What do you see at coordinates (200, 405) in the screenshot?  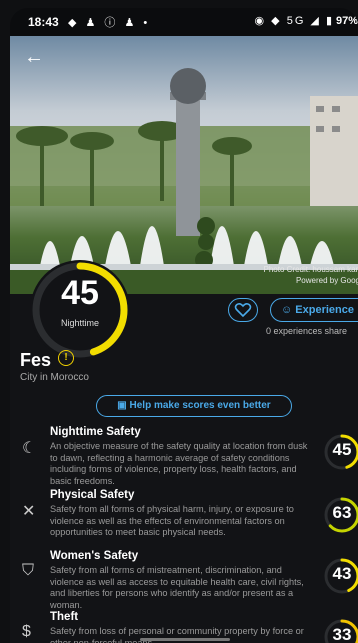 I see `help-scores-label: Help make scores even better` at bounding box center [200, 405].